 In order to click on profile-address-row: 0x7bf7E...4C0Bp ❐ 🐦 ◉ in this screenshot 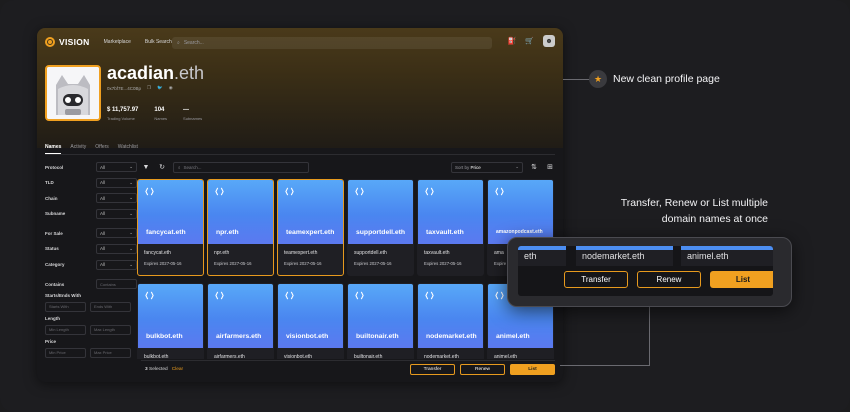, I will do `click(140, 88)`.